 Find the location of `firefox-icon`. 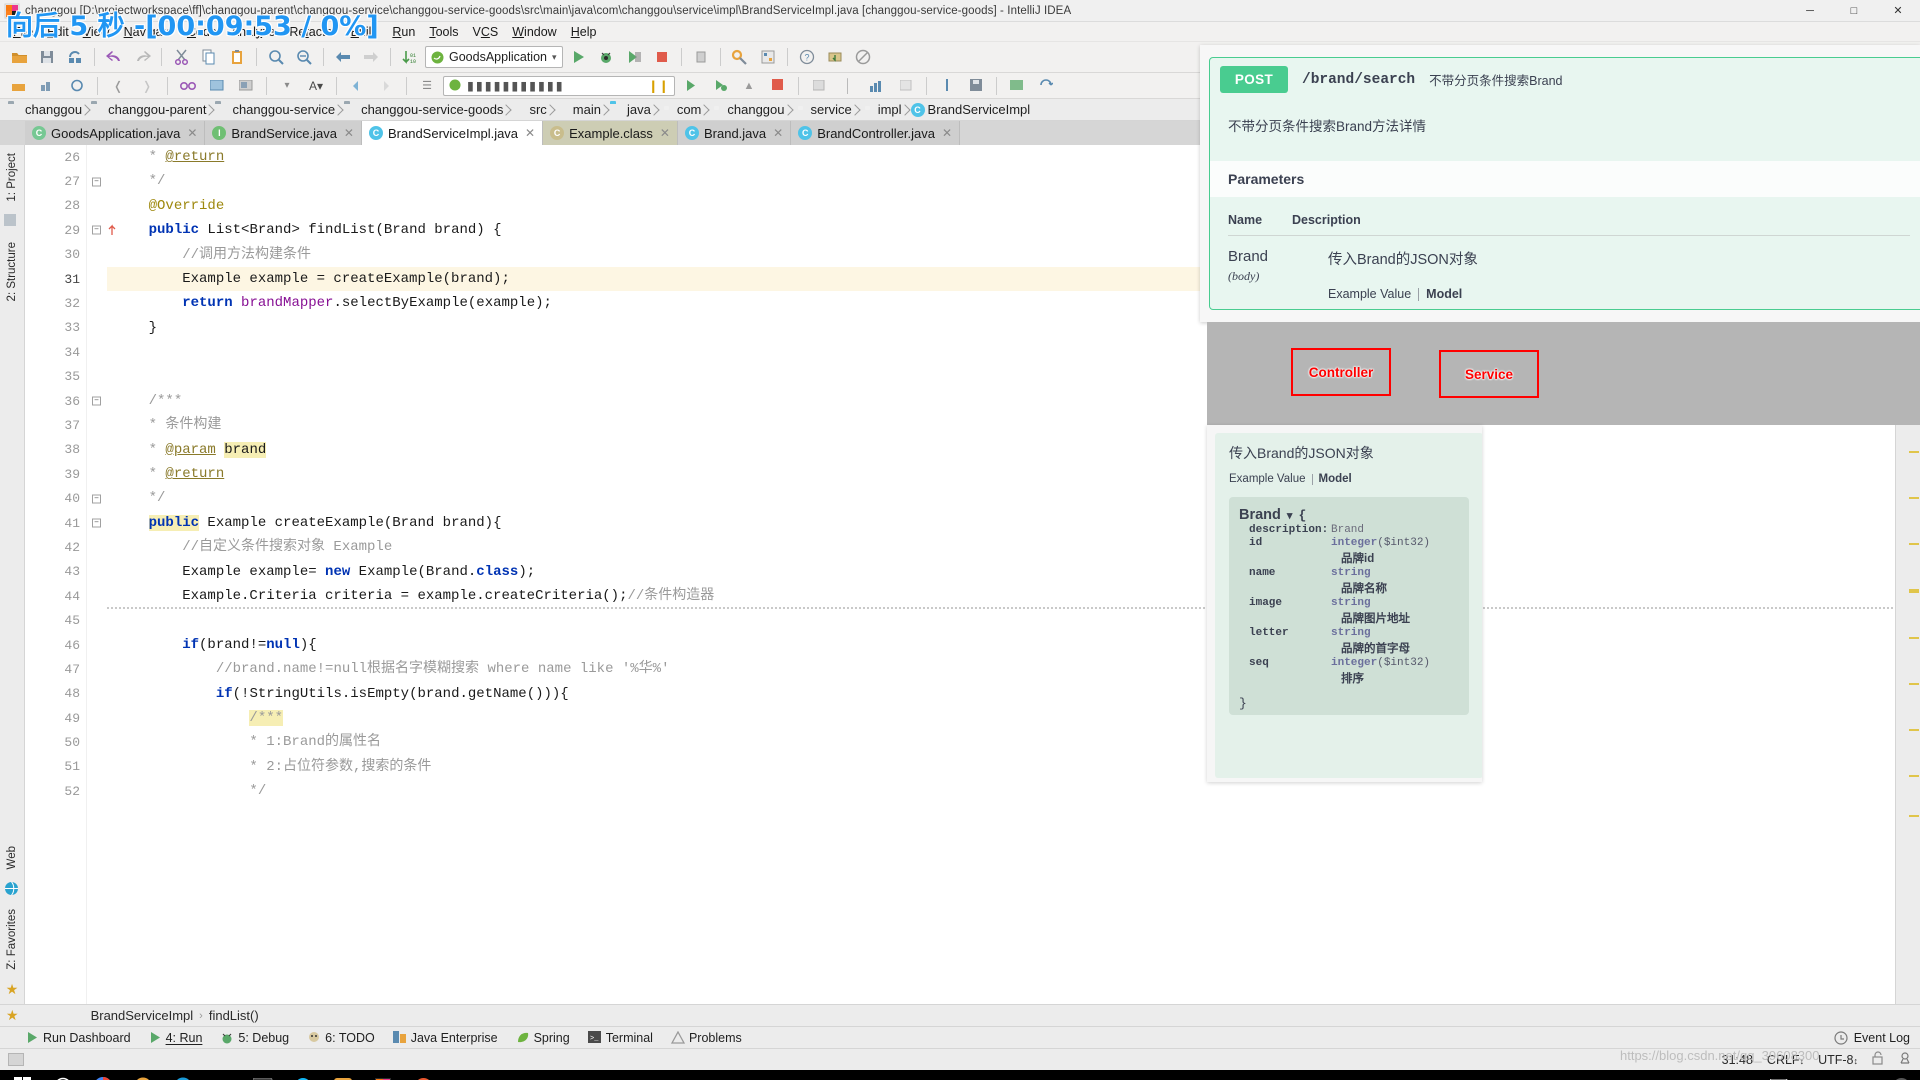

firefox-icon is located at coordinates (143, 1075).